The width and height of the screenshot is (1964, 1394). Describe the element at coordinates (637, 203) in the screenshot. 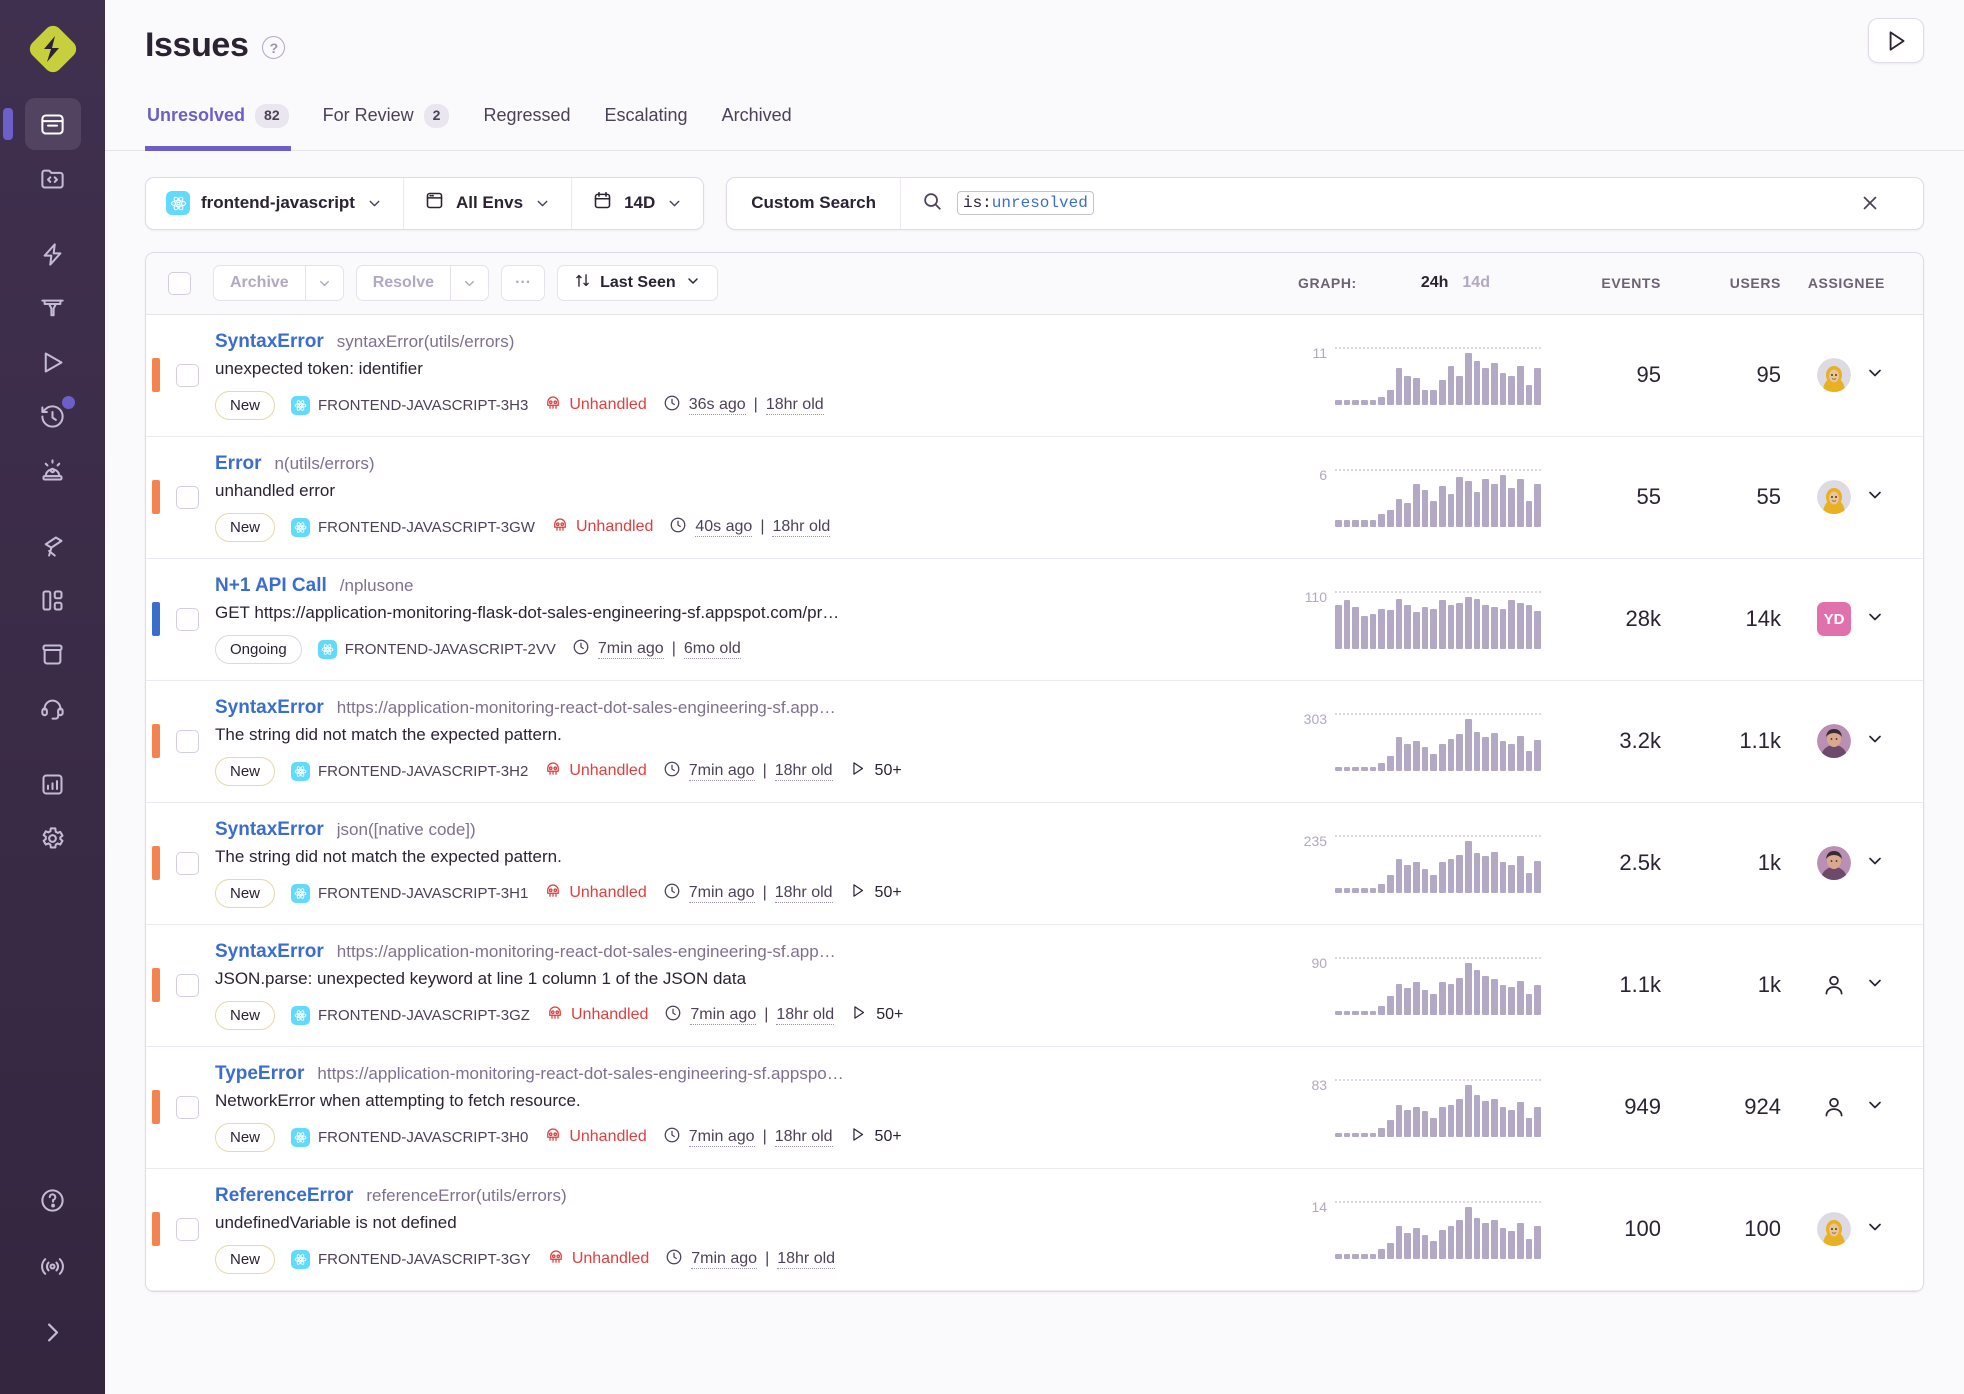

I see `date-range-filter: 14D` at that location.